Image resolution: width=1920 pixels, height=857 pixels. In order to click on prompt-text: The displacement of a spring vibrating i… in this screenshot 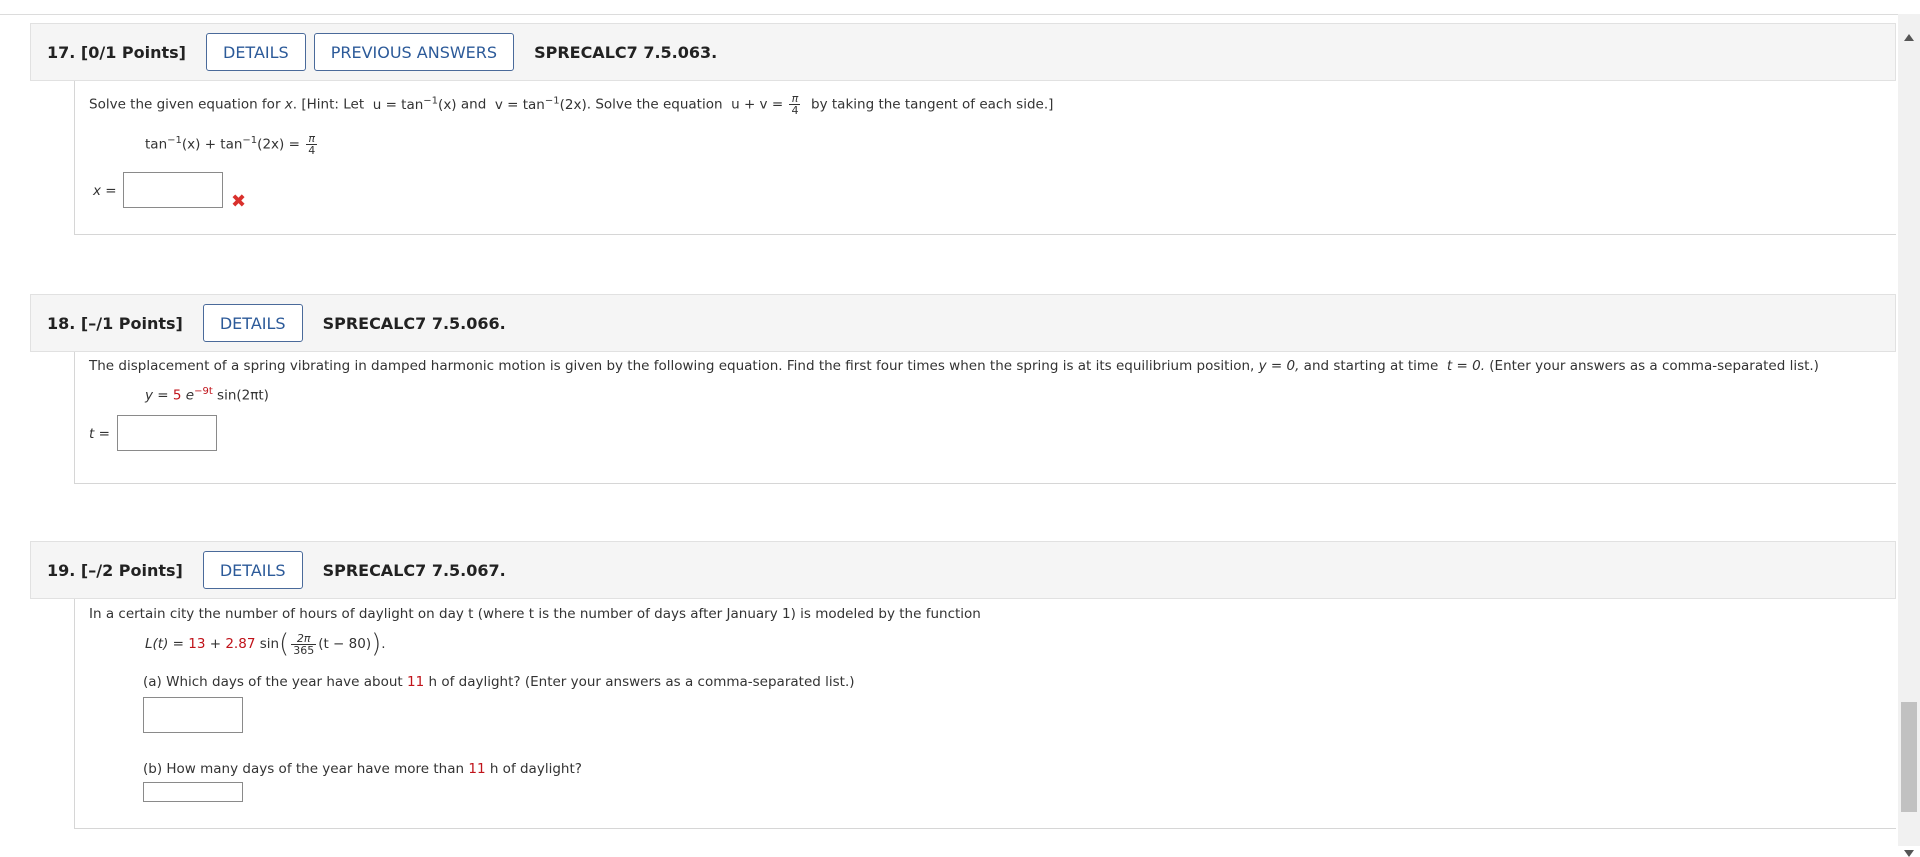, I will do `click(674, 366)`.